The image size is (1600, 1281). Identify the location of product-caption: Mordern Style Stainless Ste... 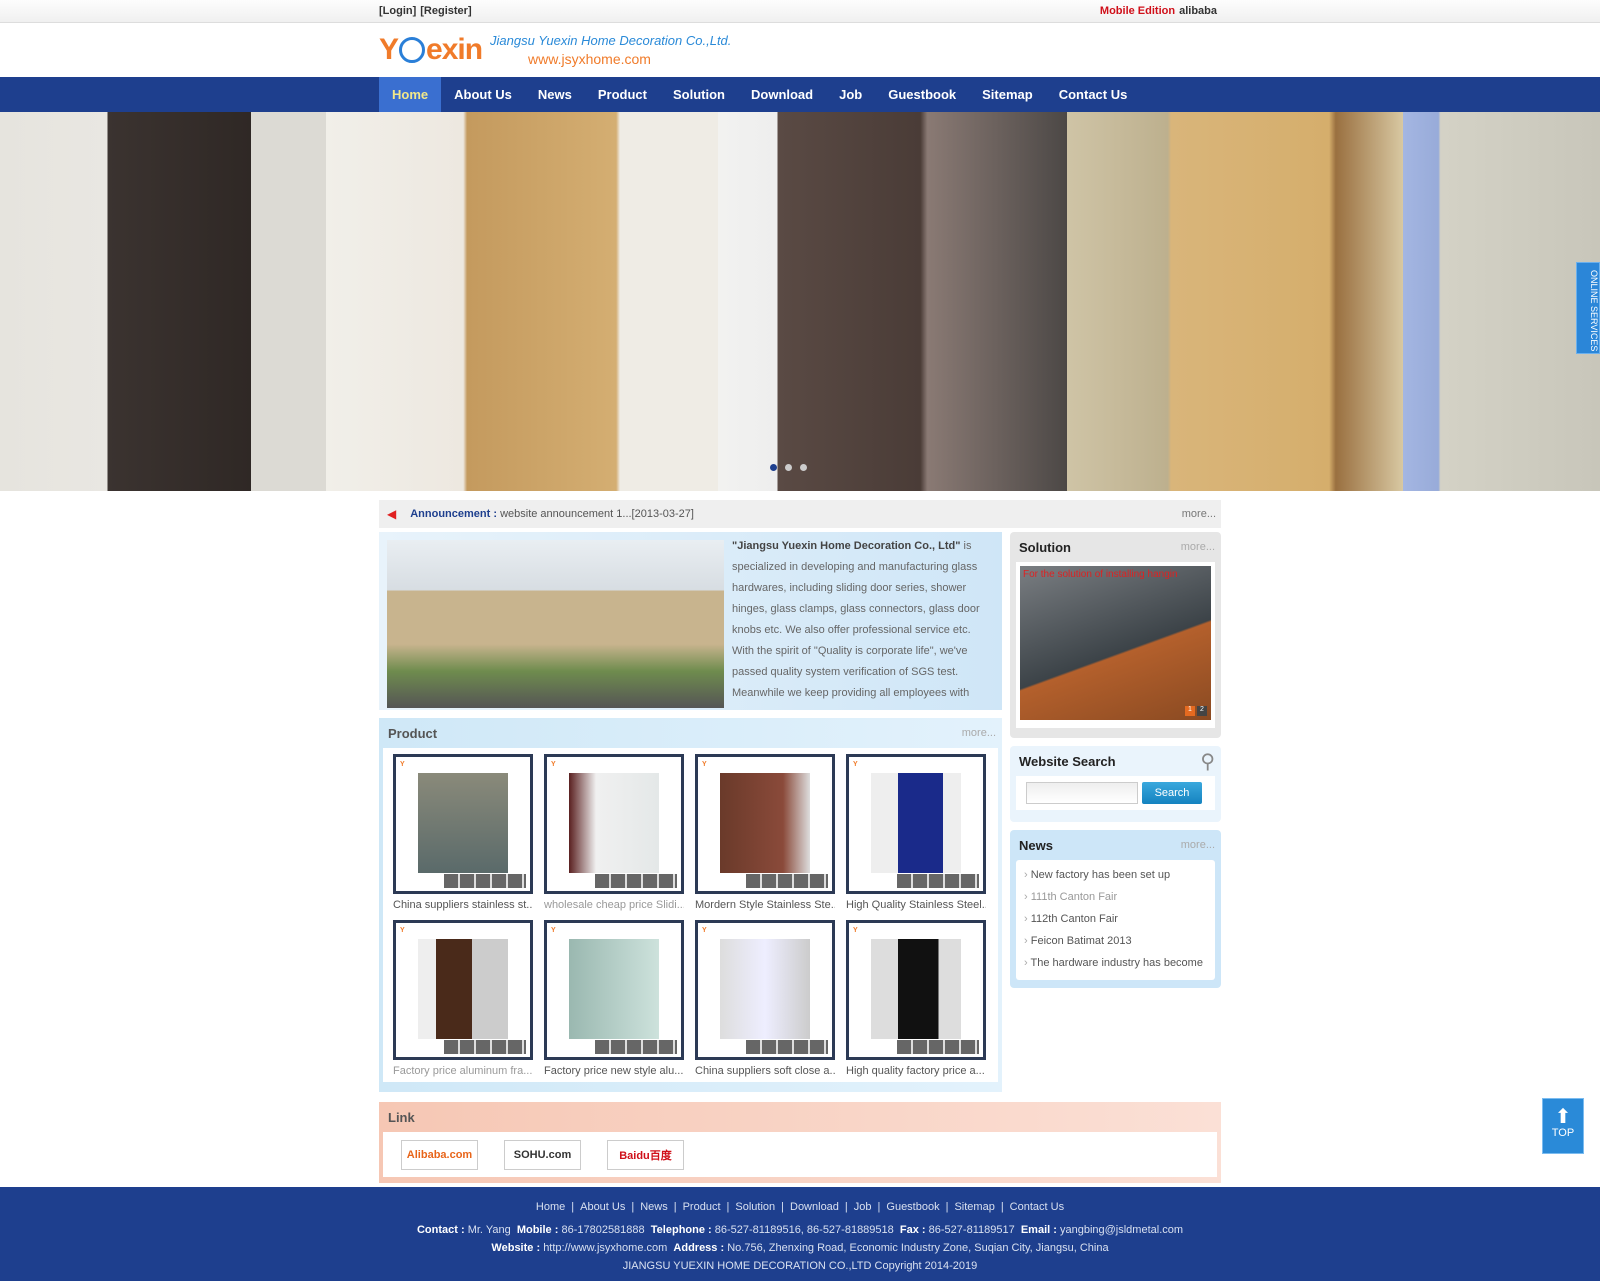
(765, 905).